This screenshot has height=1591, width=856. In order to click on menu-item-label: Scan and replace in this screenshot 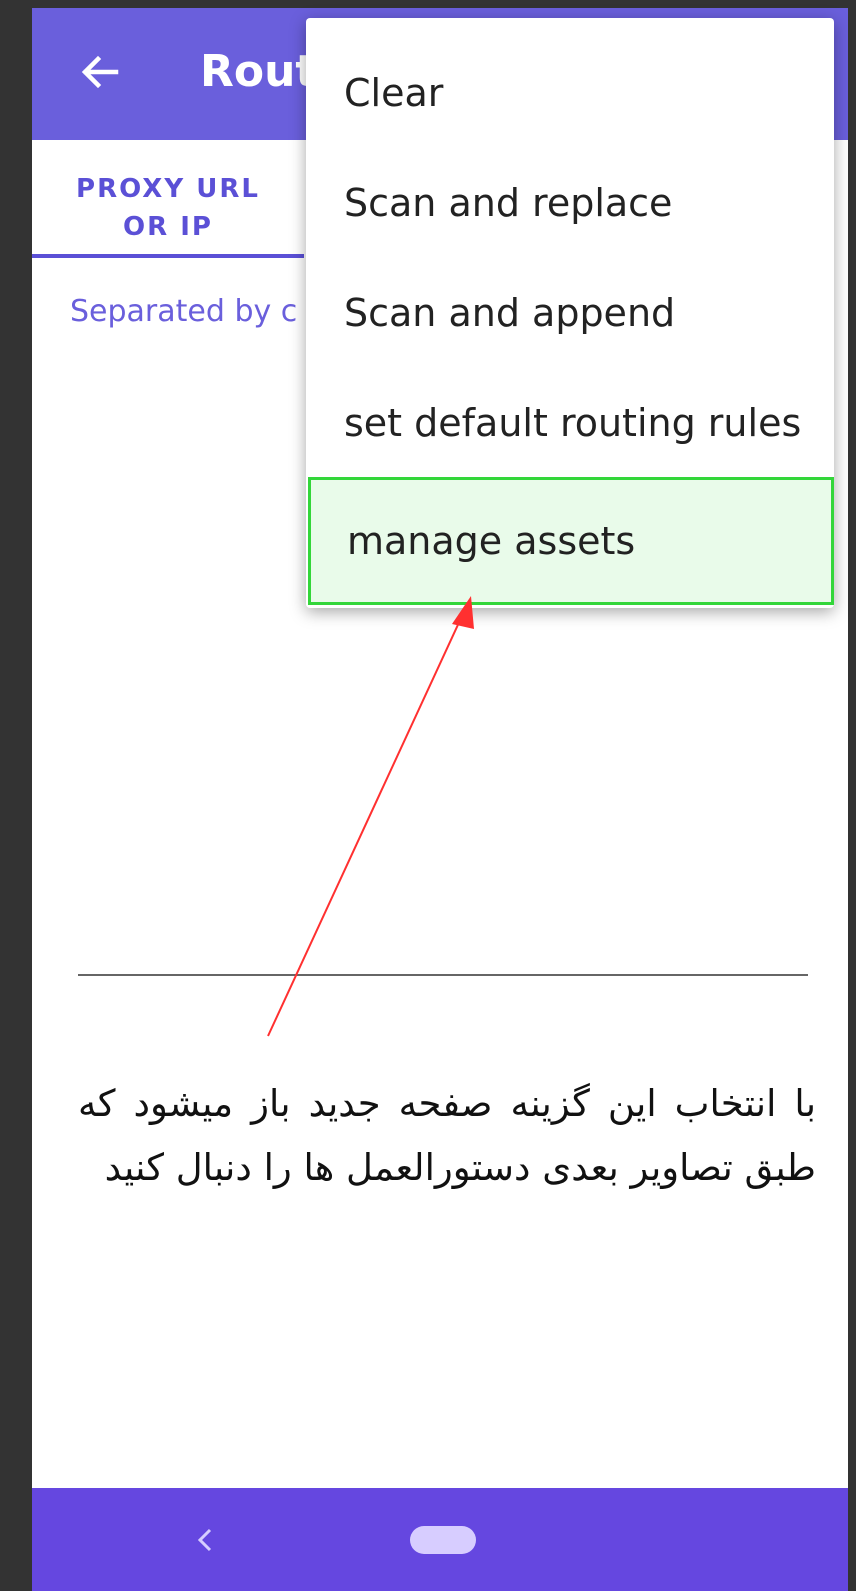, I will do `click(508, 203)`.